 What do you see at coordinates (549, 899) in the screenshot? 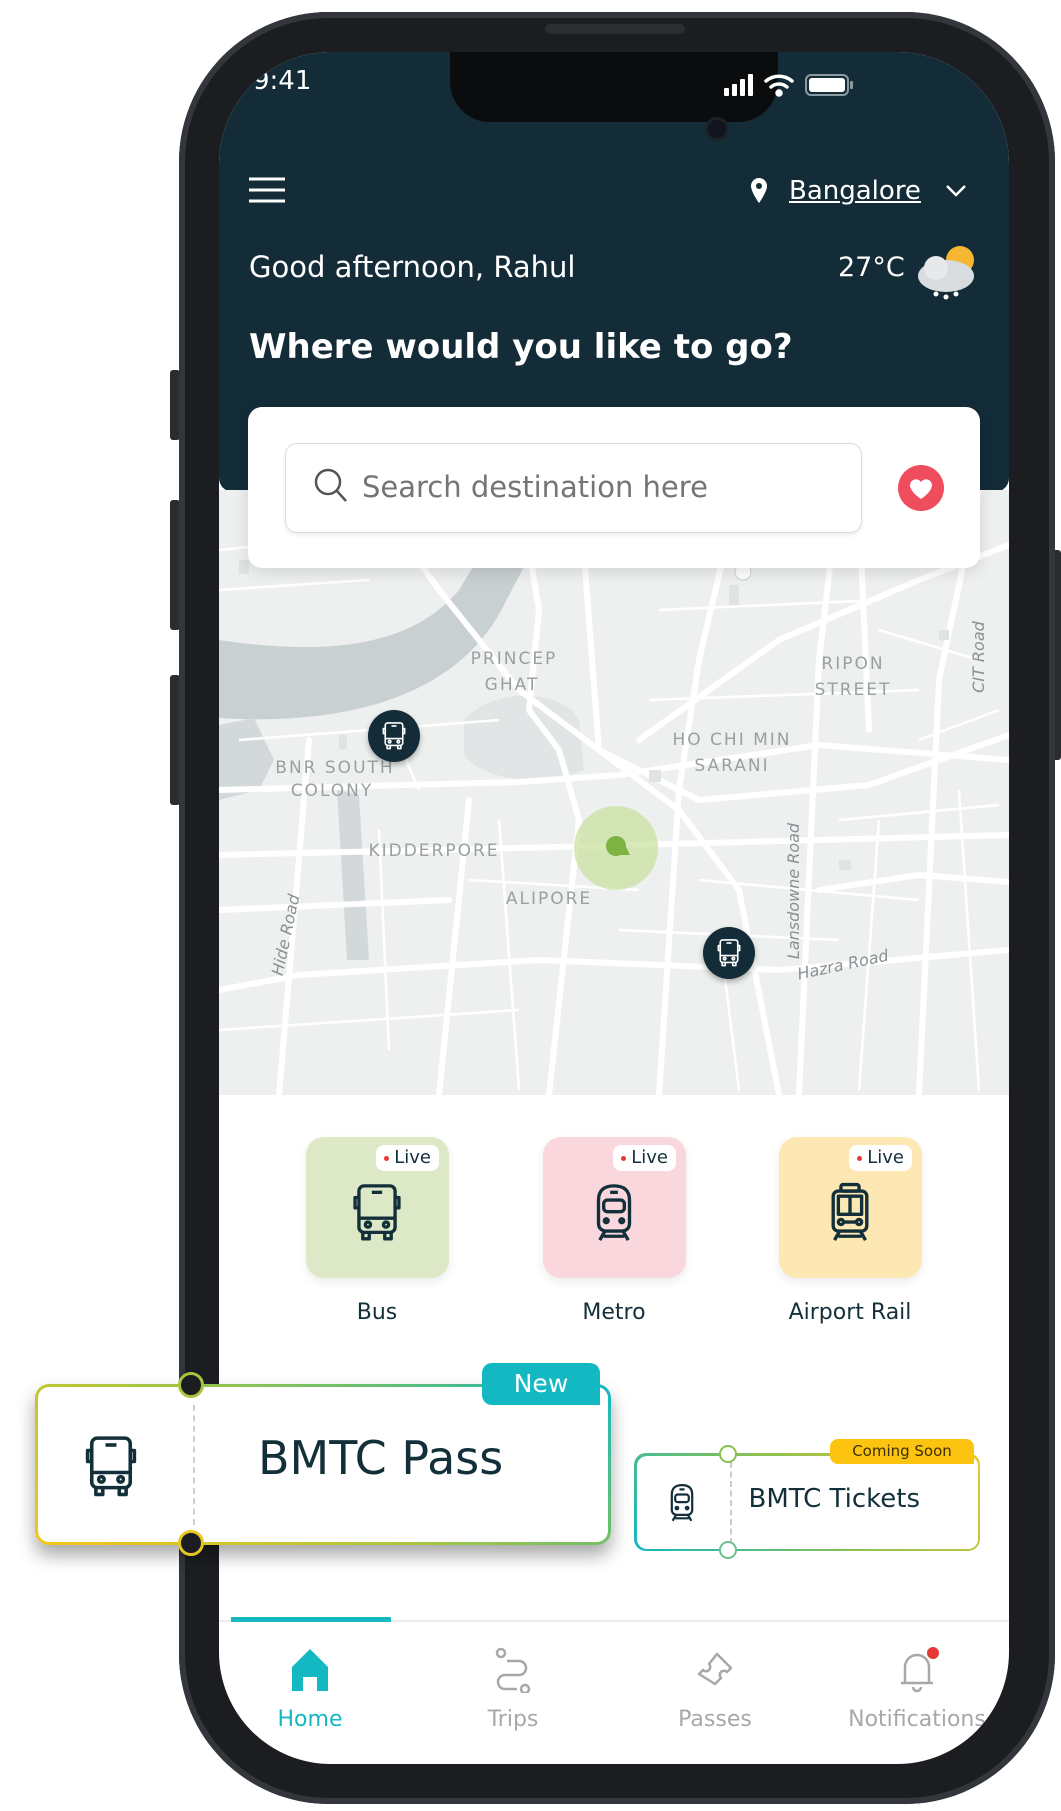
I see `map-label-alipore: ALIPORE` at bounding box center [549, 899].